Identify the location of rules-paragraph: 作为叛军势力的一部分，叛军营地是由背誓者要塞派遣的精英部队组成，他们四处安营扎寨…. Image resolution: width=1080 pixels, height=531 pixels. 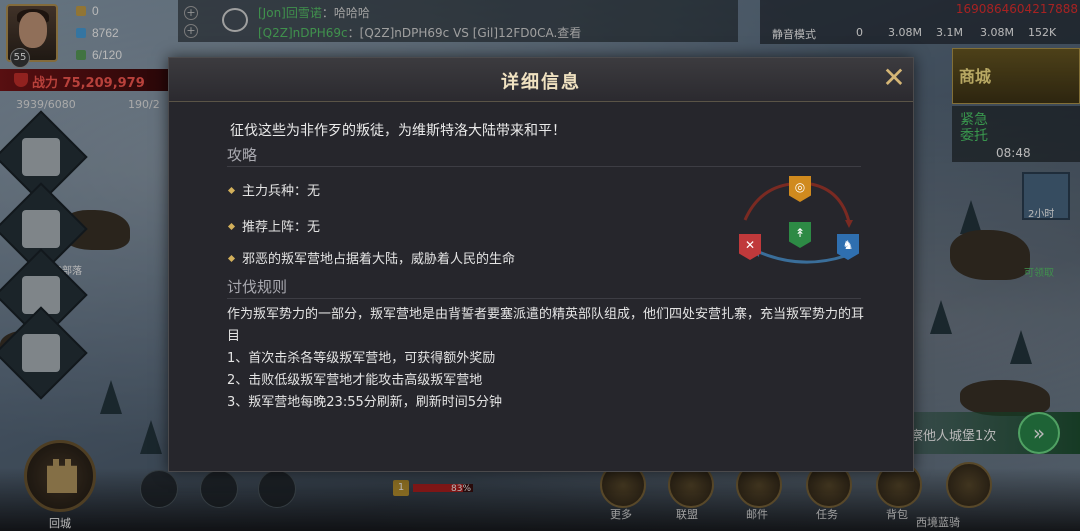
(546, 325).